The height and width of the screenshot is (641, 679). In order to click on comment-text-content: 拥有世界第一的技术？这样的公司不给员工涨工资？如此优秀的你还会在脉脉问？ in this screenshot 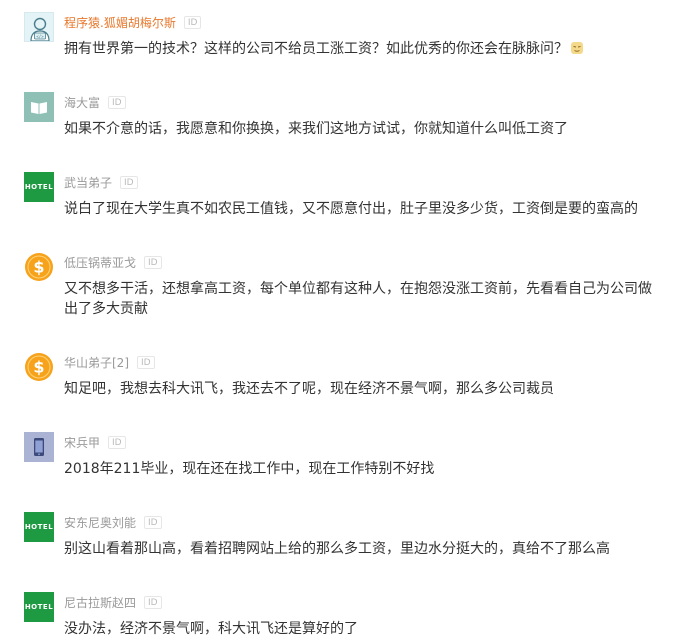, I will do `click(316, 49)`.